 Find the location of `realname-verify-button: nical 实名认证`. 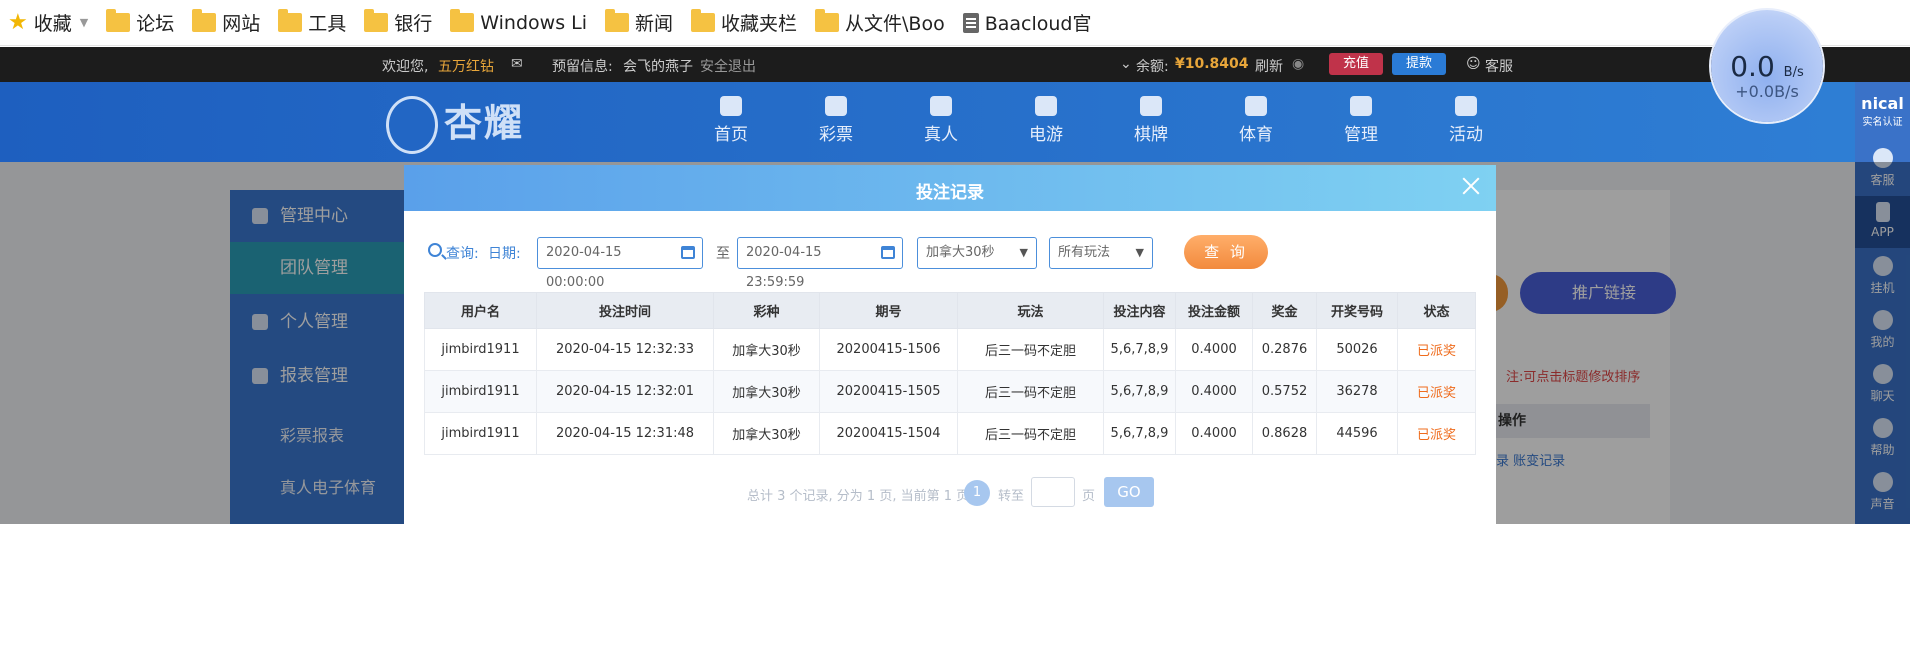

realname-verify-button: nical 实名认证 is located at coordinates (1882, 113).